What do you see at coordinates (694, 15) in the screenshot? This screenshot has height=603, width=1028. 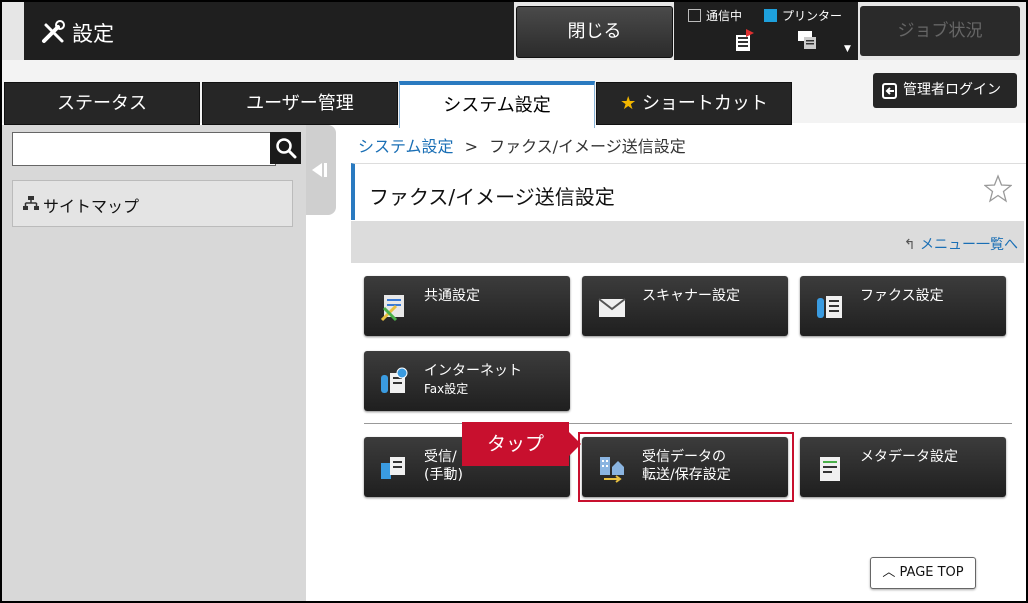 I see `comm-indicator-checkbox` at bounding box center [694, 15].